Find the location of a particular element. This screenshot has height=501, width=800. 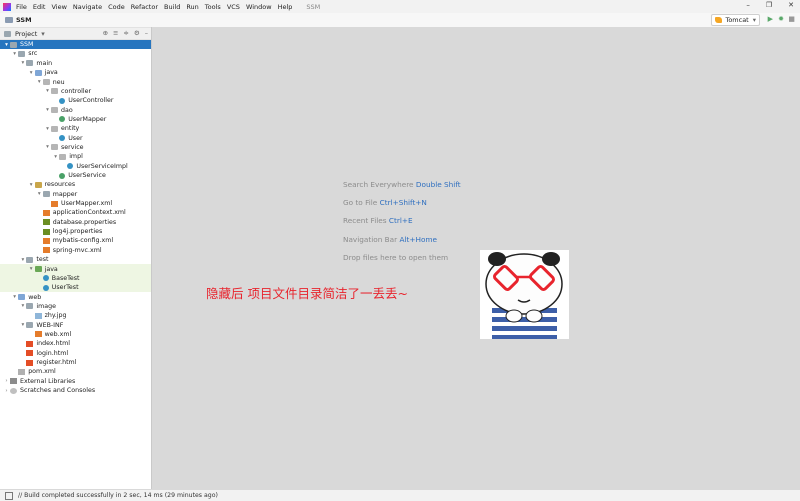

tree-node: ▾ impl is located at coordinates (75, 156).